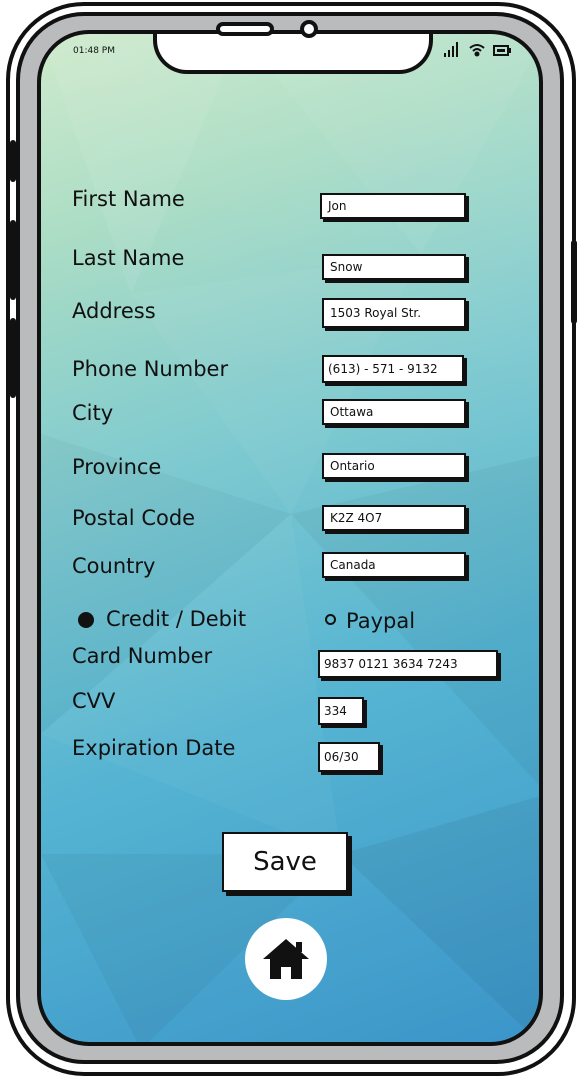 The image size is (588, 1080). I want to click on city-label: City, so click(93, 413).